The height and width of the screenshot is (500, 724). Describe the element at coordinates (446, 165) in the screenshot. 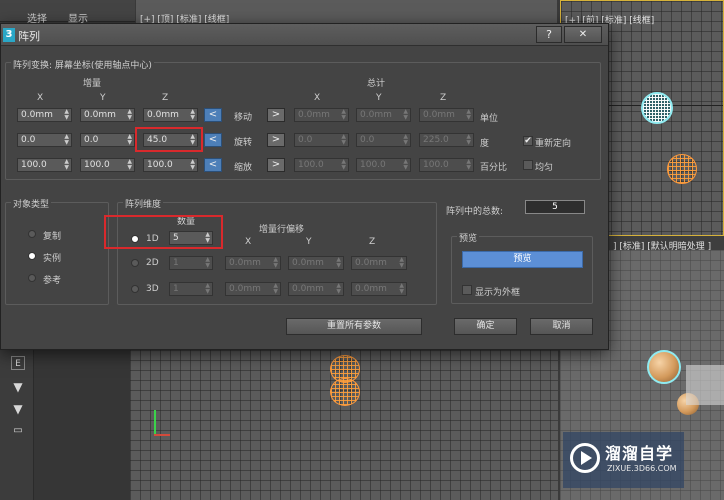

I see `scale-total-z: 100.0 ▲ ▼` at that location.